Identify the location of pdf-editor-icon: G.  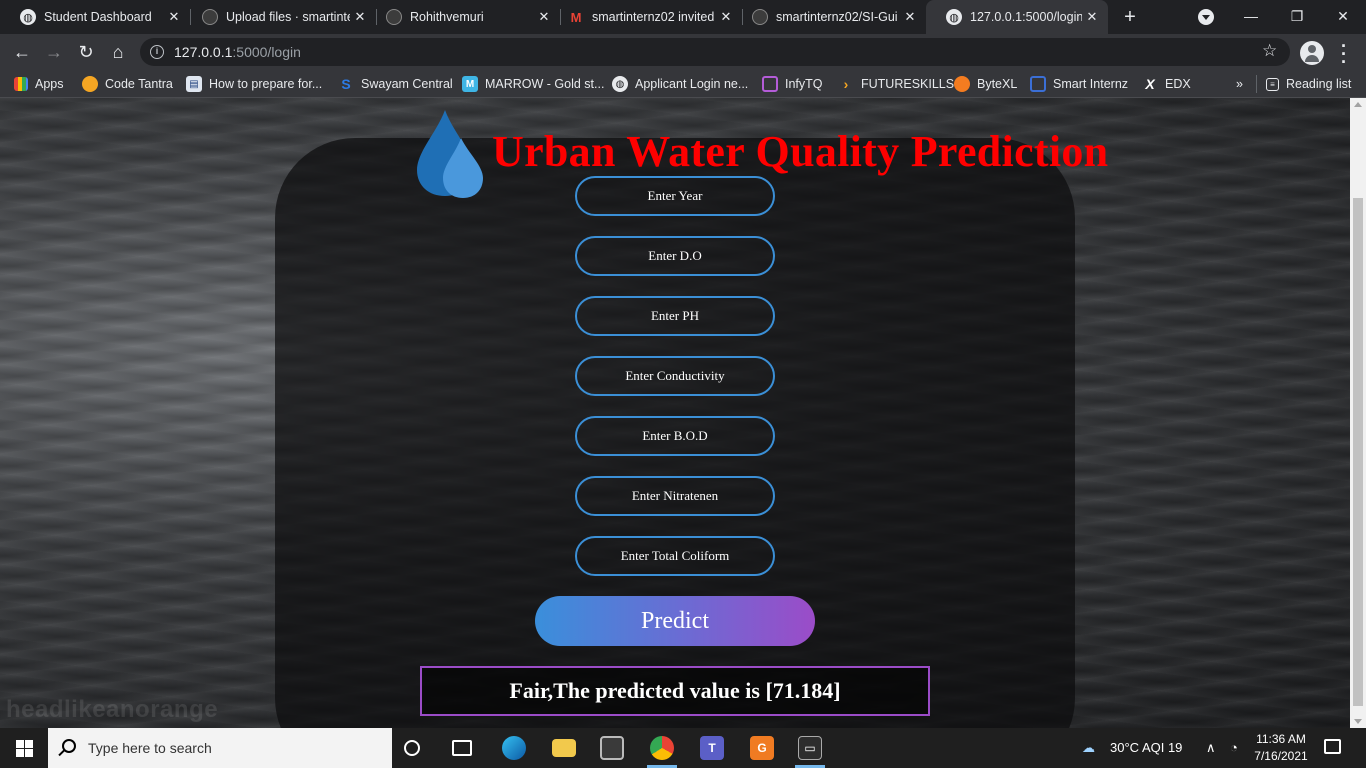
(762, 748).